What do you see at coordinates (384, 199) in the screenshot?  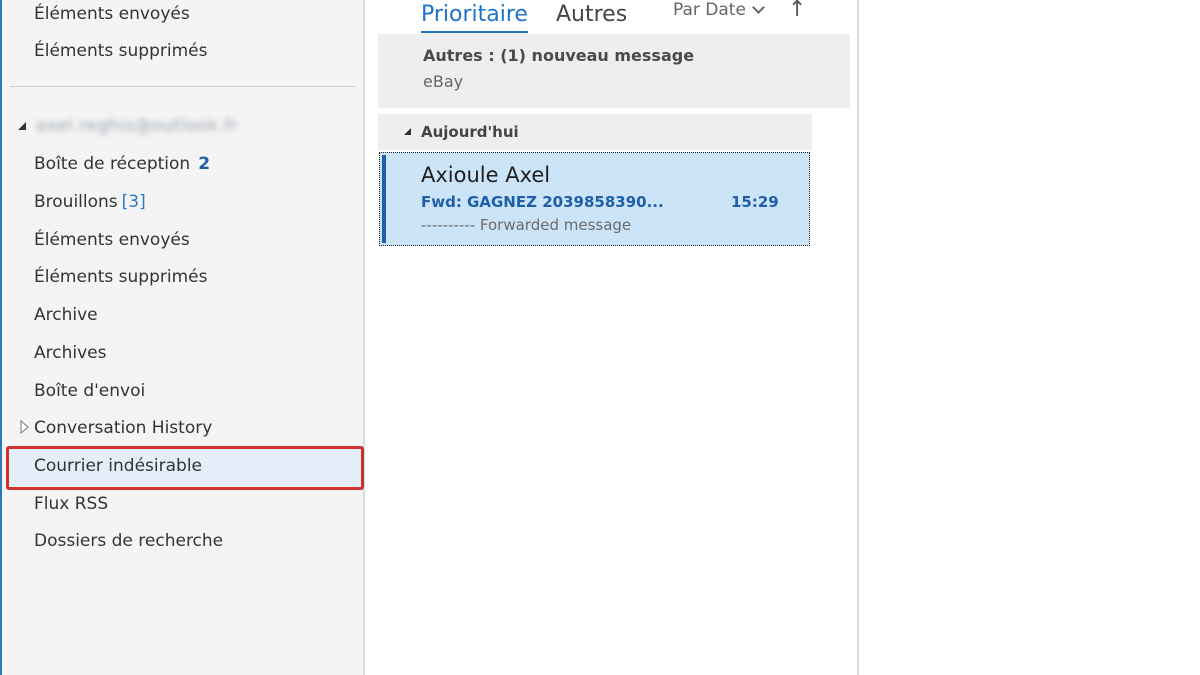 I see `unread-indicator` at bounding box center [384, 199].